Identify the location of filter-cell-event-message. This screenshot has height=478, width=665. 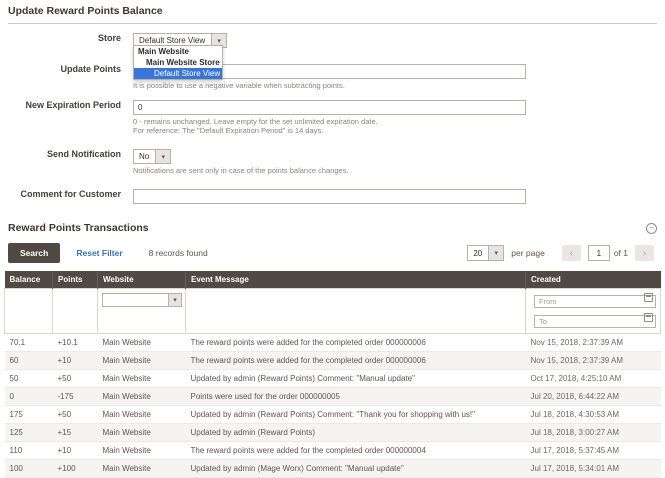
(355, 311).